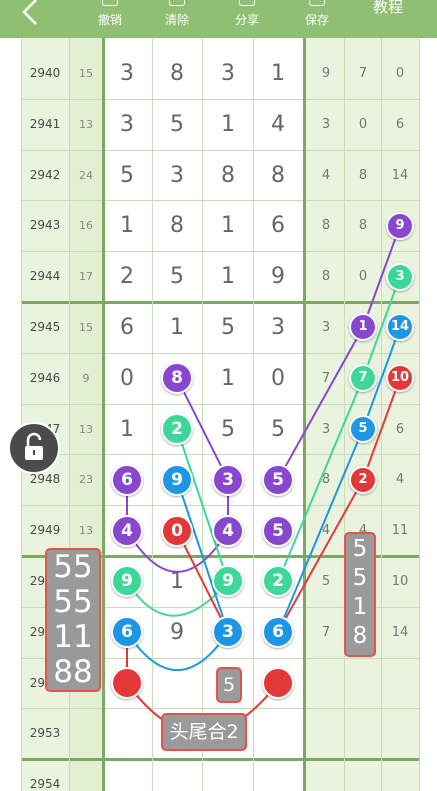  Describe the element at coordinates (388, 8) in the screenshot. I see `tutorial-button: 教程` at that location.